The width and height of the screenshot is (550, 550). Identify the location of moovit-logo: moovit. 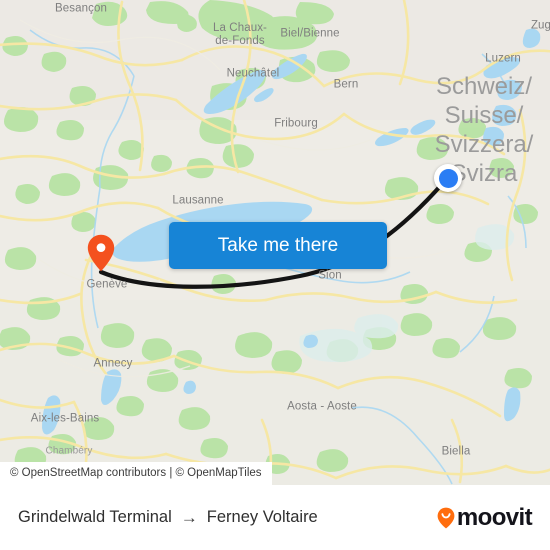
(485, 517).